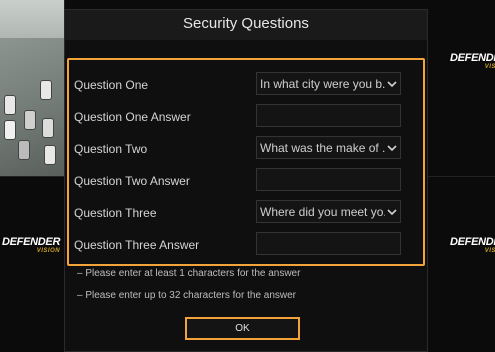 This screenshot has width=495, height=352. What do you see at coordinates (328, 179) in the screenshot?
I see `question-two-answer-input` at bounding box center [328, 179].